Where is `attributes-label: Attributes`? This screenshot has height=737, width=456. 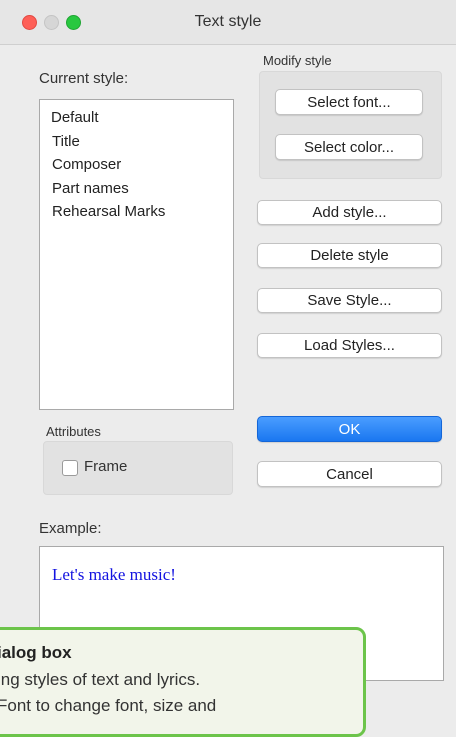 attributes-label: Attributes is located at coordinates (73, 431).